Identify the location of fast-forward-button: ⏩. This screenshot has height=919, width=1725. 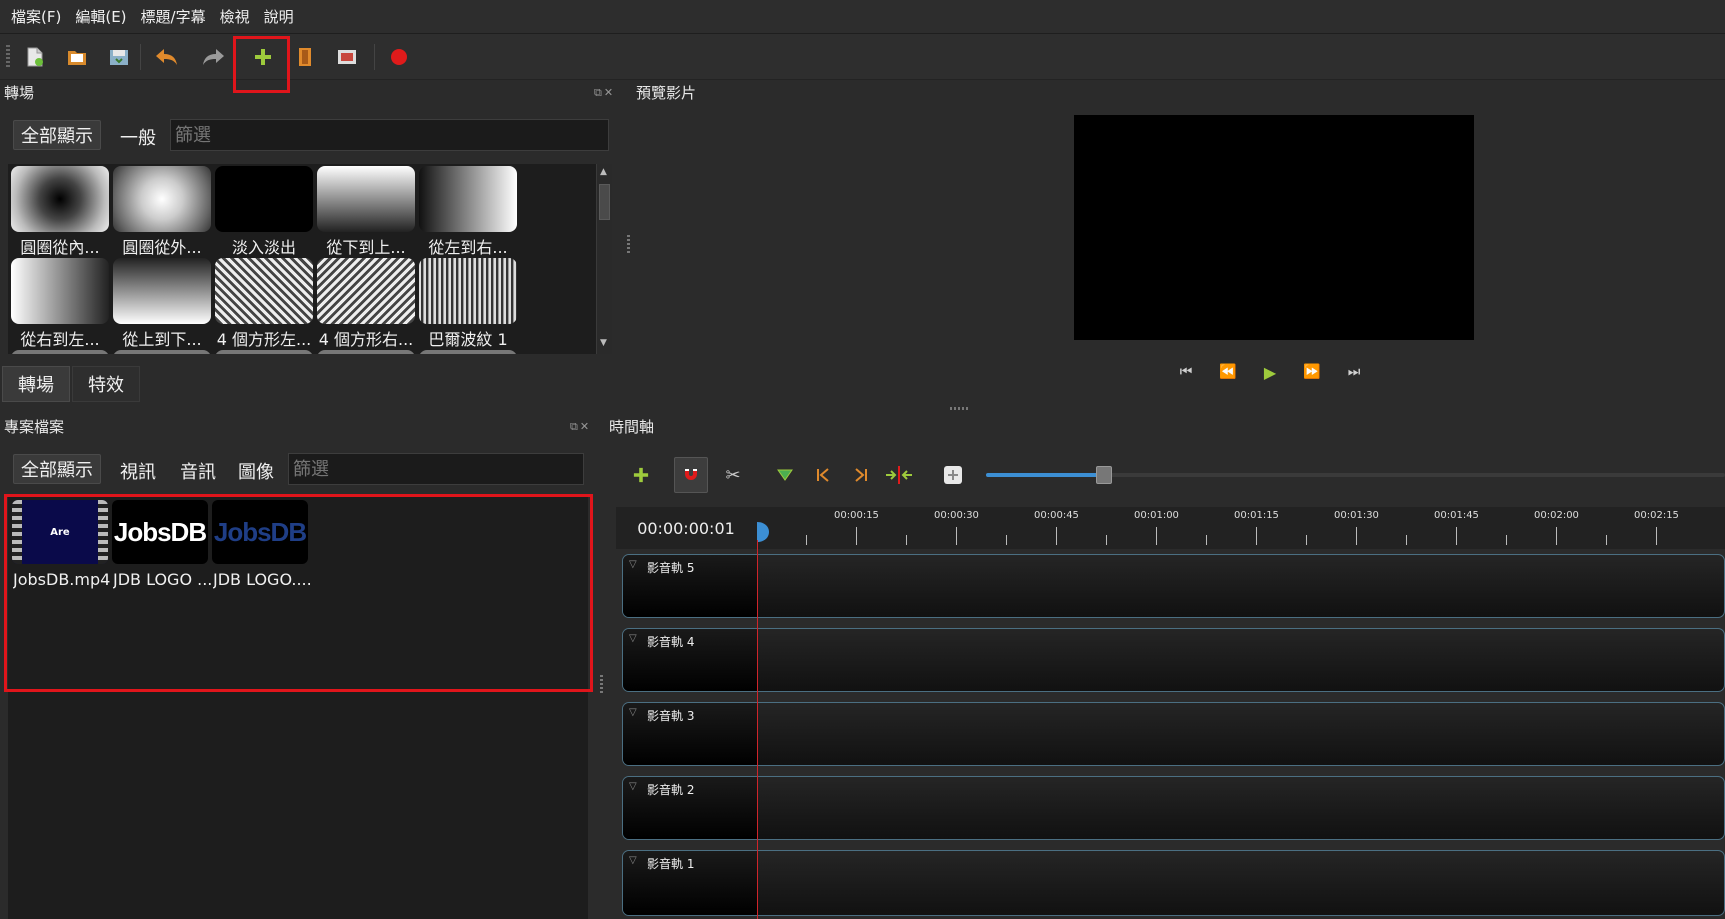
(1312, 372).